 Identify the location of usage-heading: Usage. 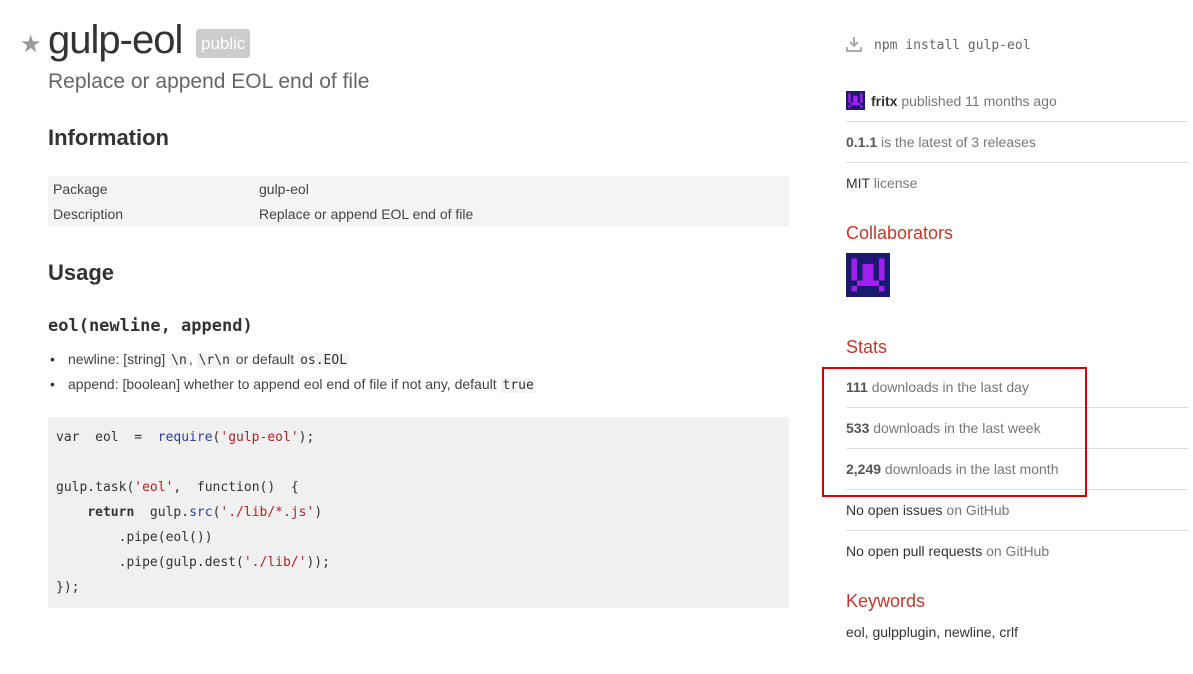
(81, 272).